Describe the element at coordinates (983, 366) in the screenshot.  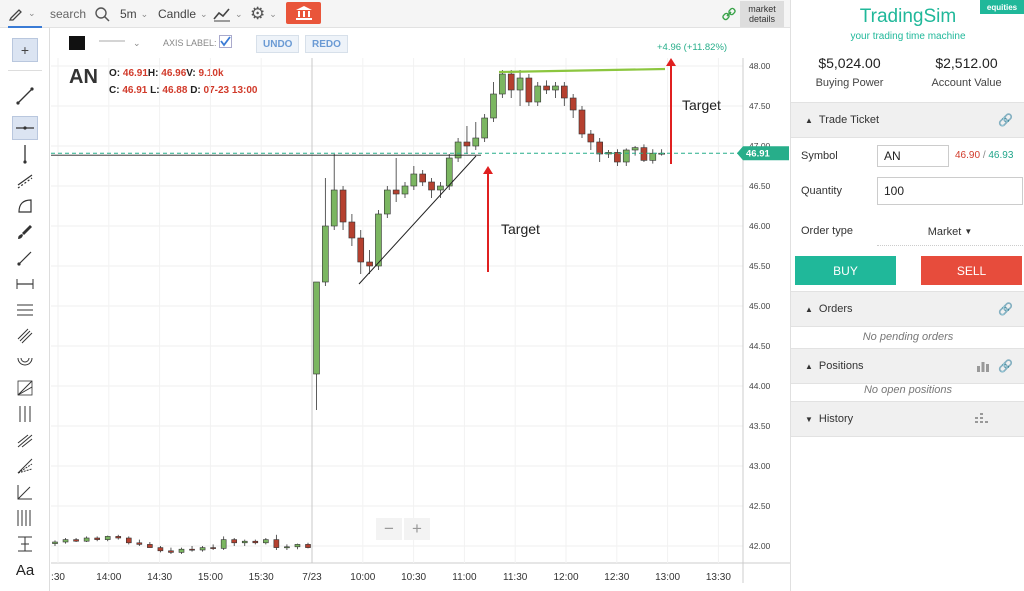
I see `bar-chart-icon` at that location.